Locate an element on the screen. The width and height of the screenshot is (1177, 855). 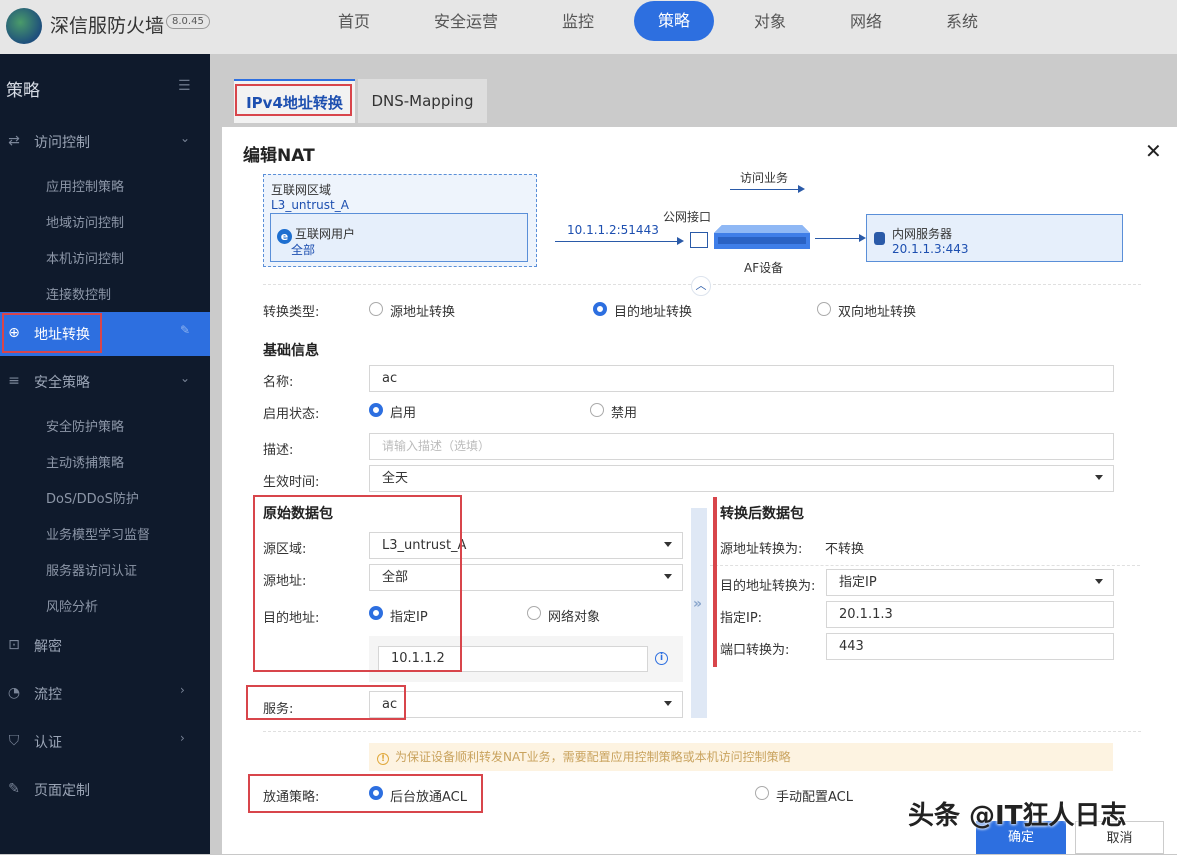
name-input: ac is located at coordinates (741, 378).